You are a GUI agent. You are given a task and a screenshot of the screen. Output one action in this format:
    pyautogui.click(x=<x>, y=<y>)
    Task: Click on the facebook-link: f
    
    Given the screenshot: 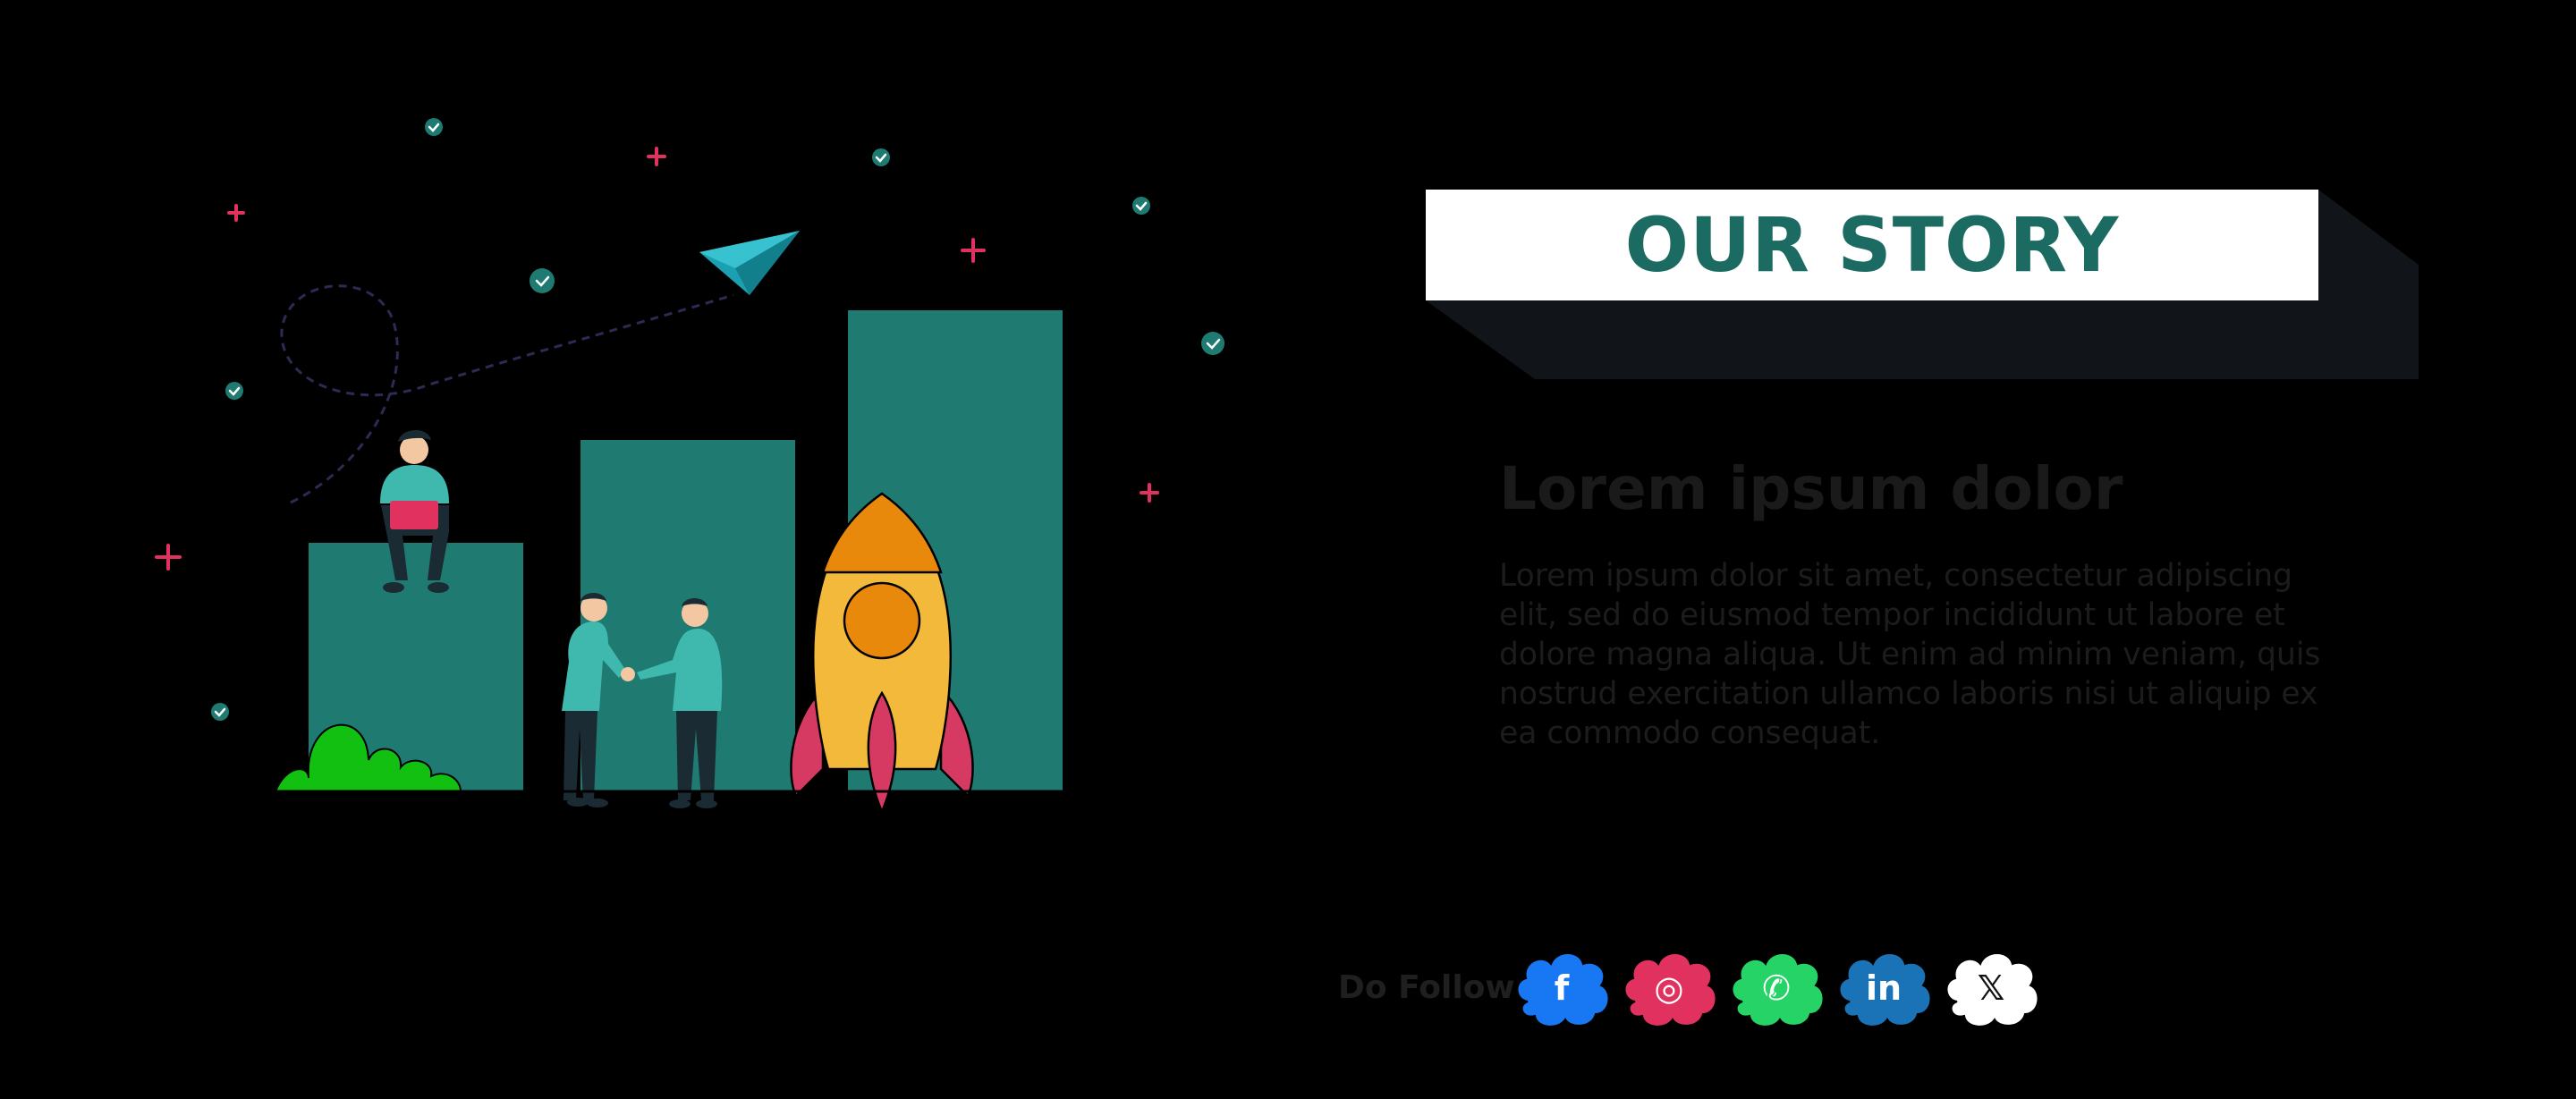 What is the action you would take?
    pyautogui.click(x=1562, y=988)
    